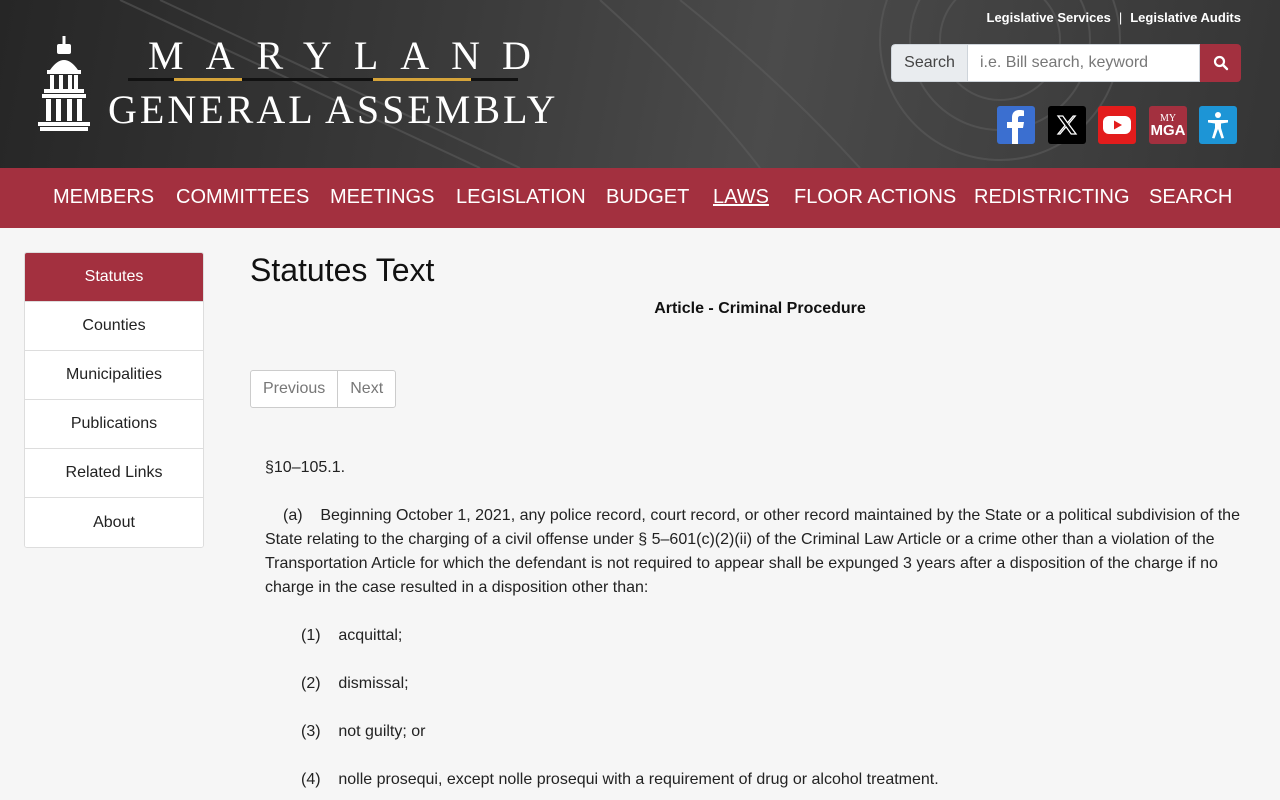 The width and height of the screenshot is (1280, 800). Describe the element at coordinates (114, 375) in the screenshot. I see `sidebar-item-municipalities: Municipalities` at that location.